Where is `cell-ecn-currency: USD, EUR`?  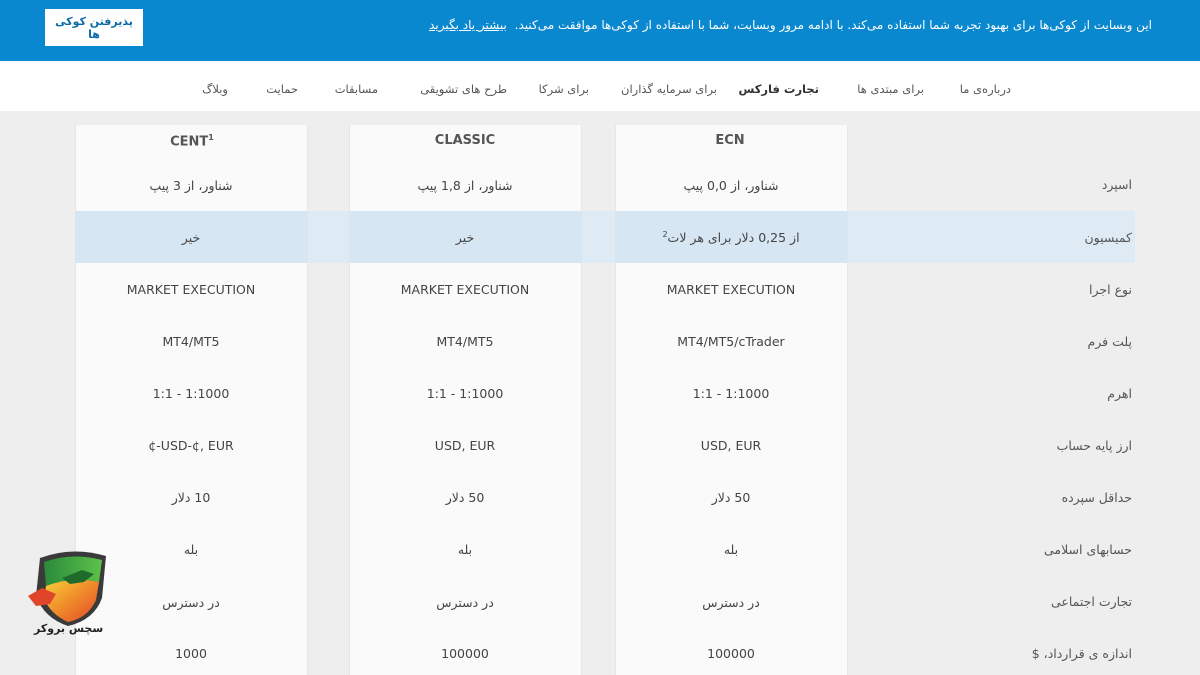 cell-ecn-currency: USD, EUR is located at coordinates (731, 445).